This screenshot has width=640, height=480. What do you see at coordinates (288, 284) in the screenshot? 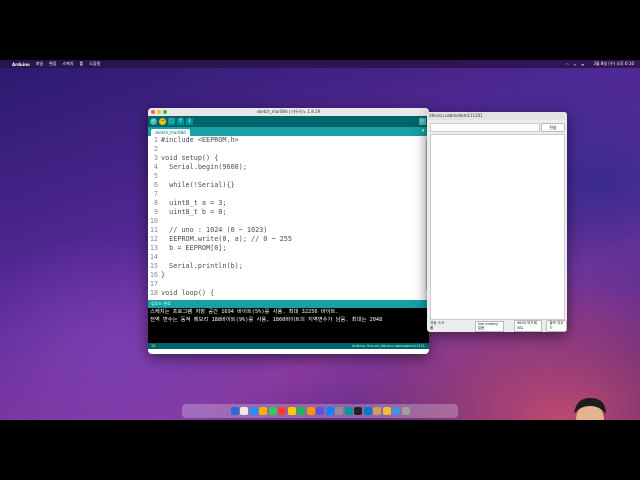
I see `code-line: 17` at bounding box center [288, 284].